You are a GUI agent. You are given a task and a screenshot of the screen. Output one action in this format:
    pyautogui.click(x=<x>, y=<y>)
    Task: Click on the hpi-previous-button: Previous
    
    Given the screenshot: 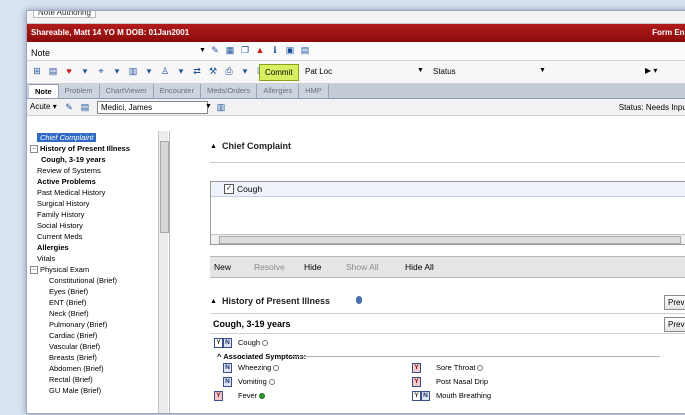 What is the action you would take?
    pyautogui.click(x=674, y=302)
    